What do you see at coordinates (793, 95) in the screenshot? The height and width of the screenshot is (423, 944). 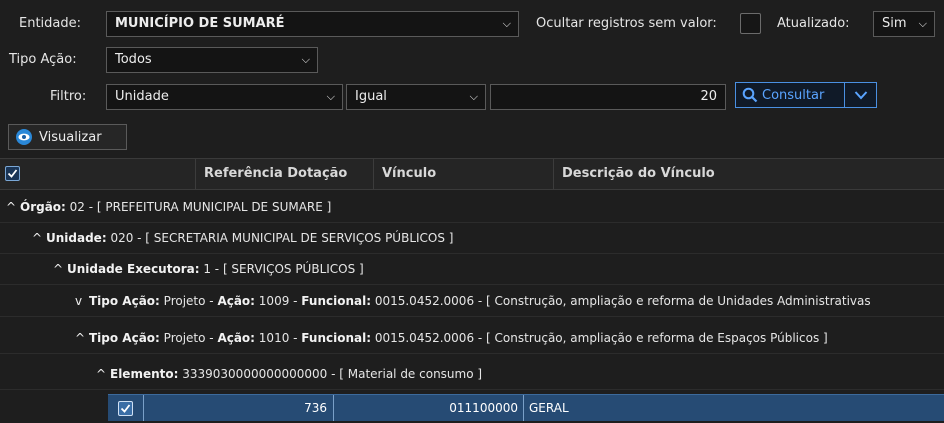 I see `consultar-label: Consultar` at bounding box center [793, 95].